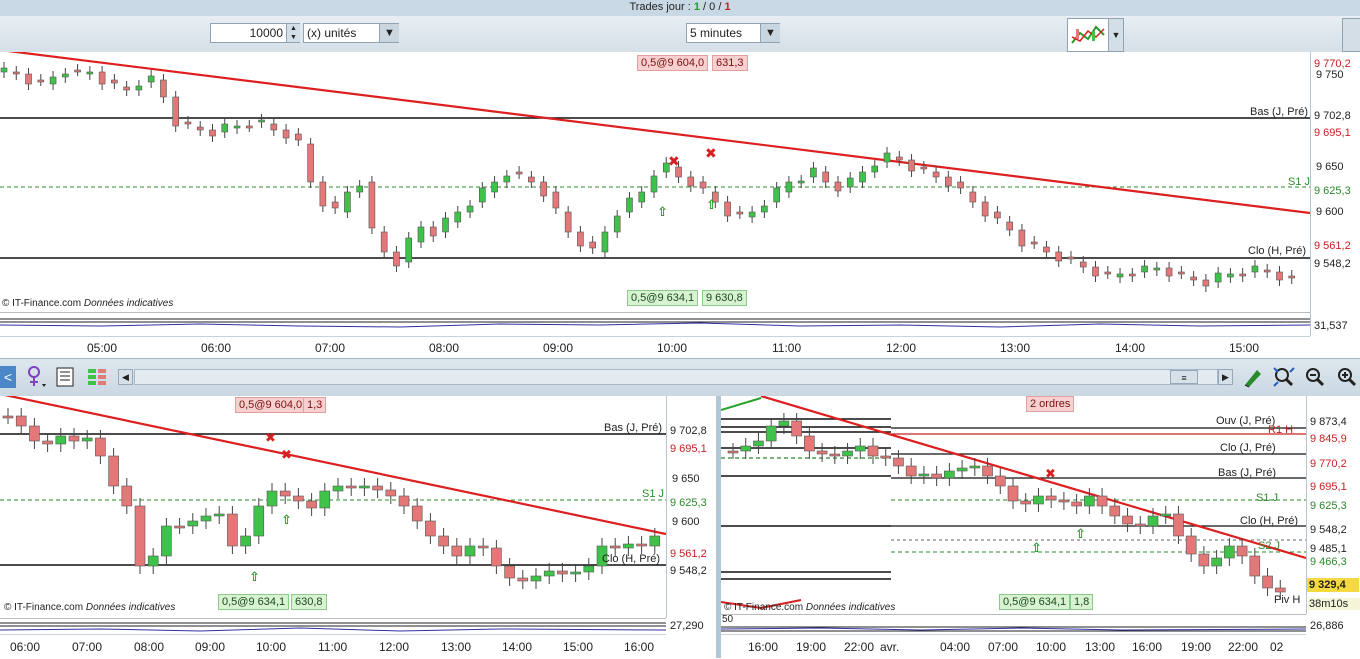 The image size is (1360, 659). What do you see at coordinates (1088, 35) in the screenshot?
I see `chart-type-button` at bounding box center [1088, 35].